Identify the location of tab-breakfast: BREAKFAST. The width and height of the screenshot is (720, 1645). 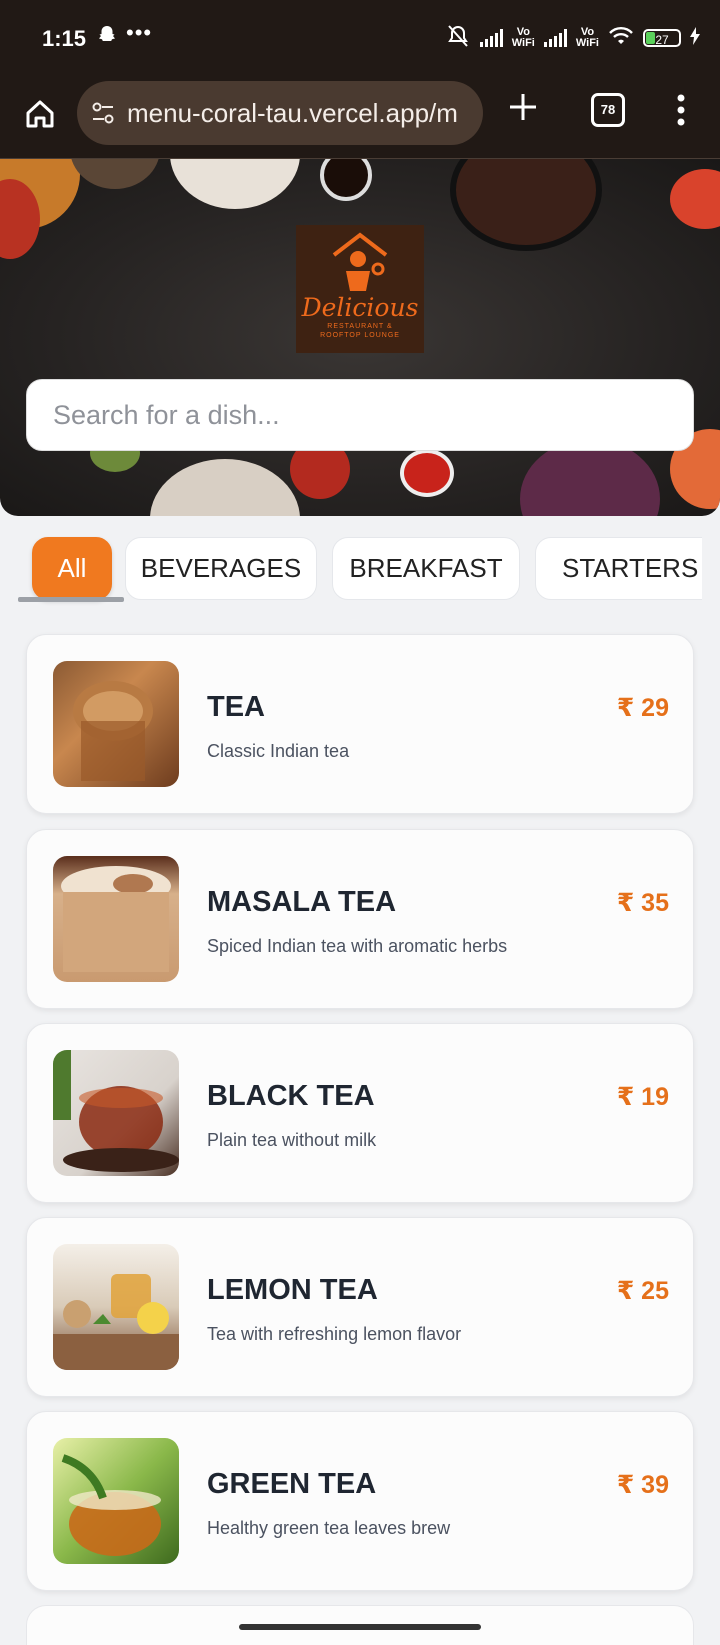
(426, 568).